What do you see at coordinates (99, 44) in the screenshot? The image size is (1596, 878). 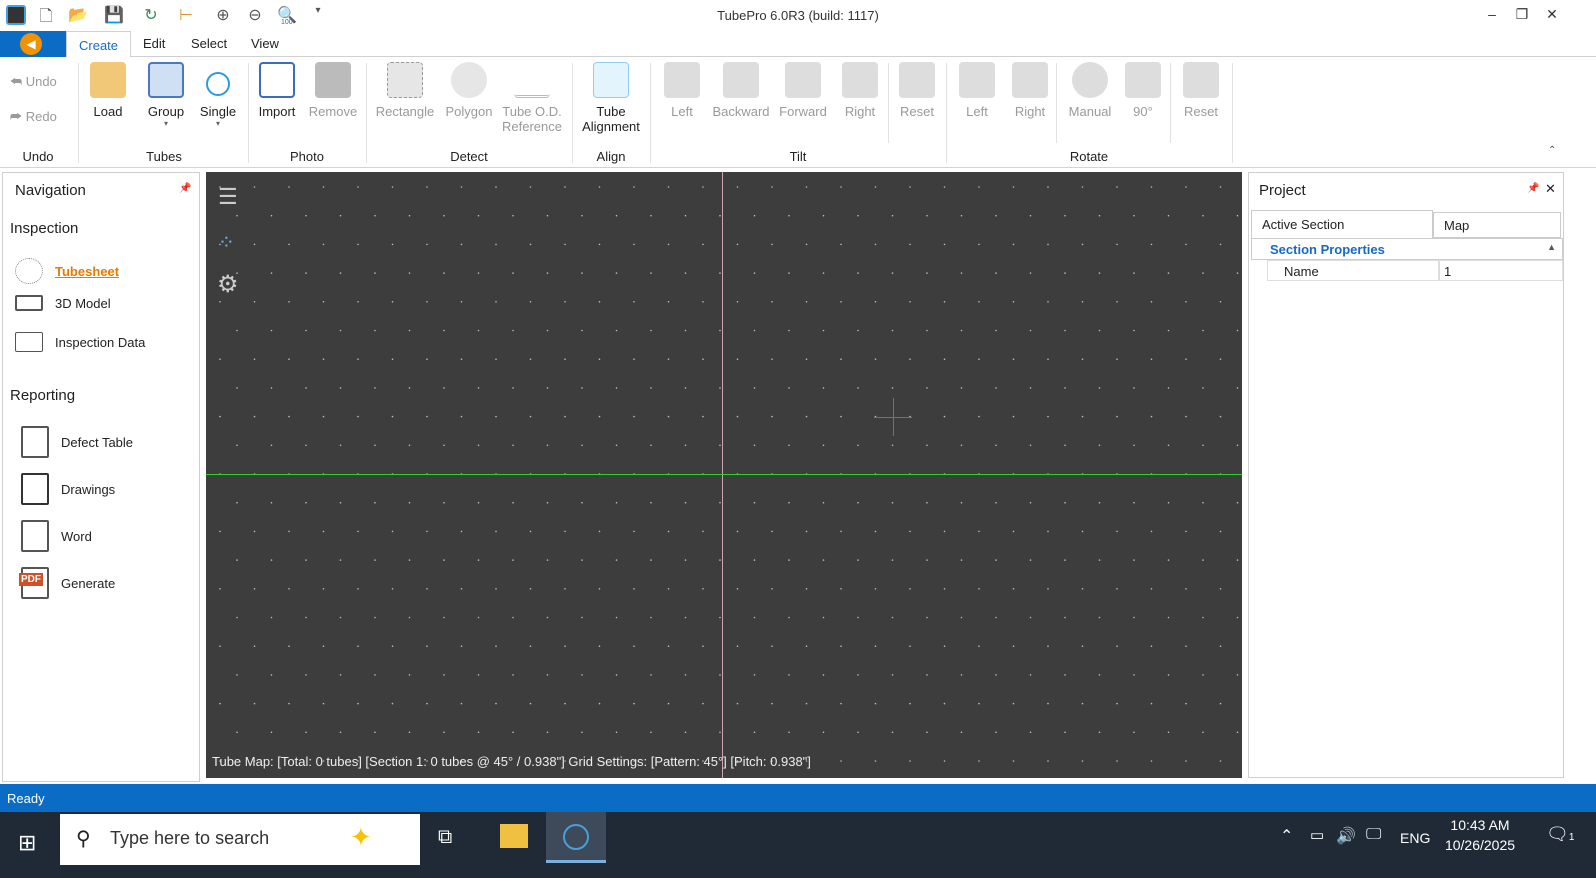 I see `tab-create: Create` at bounding box center [99, 44].